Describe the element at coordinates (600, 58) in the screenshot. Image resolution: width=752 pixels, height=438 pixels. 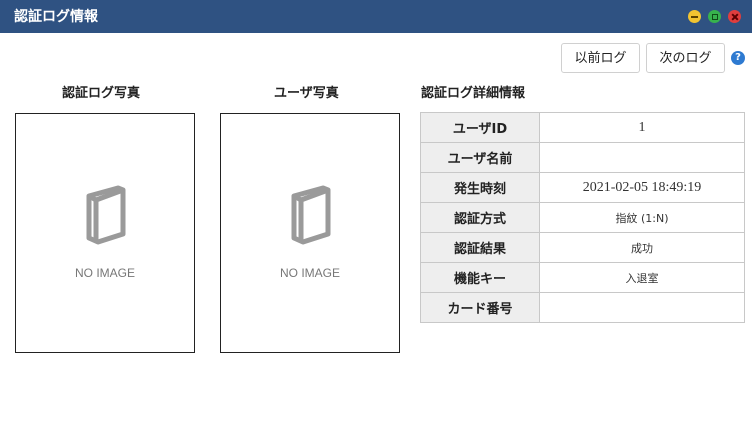
I see `previous-log-button: 以前ログ` at that location.